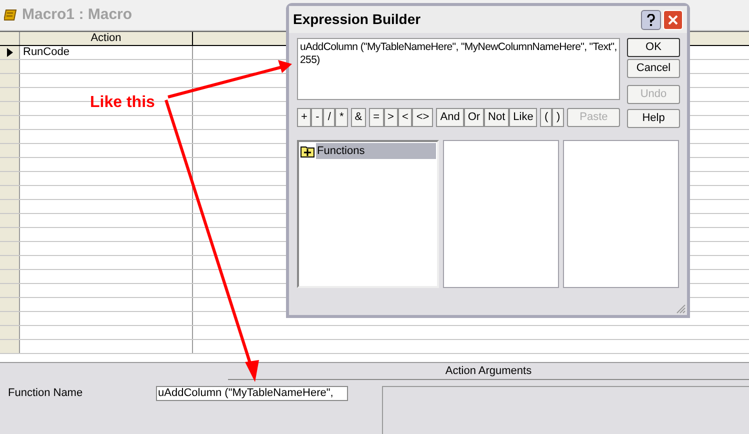  What do you see at coordinates (106, 52) in the screenshot?
I see `table-cell: RunCode` at bounding box center [106, 52].